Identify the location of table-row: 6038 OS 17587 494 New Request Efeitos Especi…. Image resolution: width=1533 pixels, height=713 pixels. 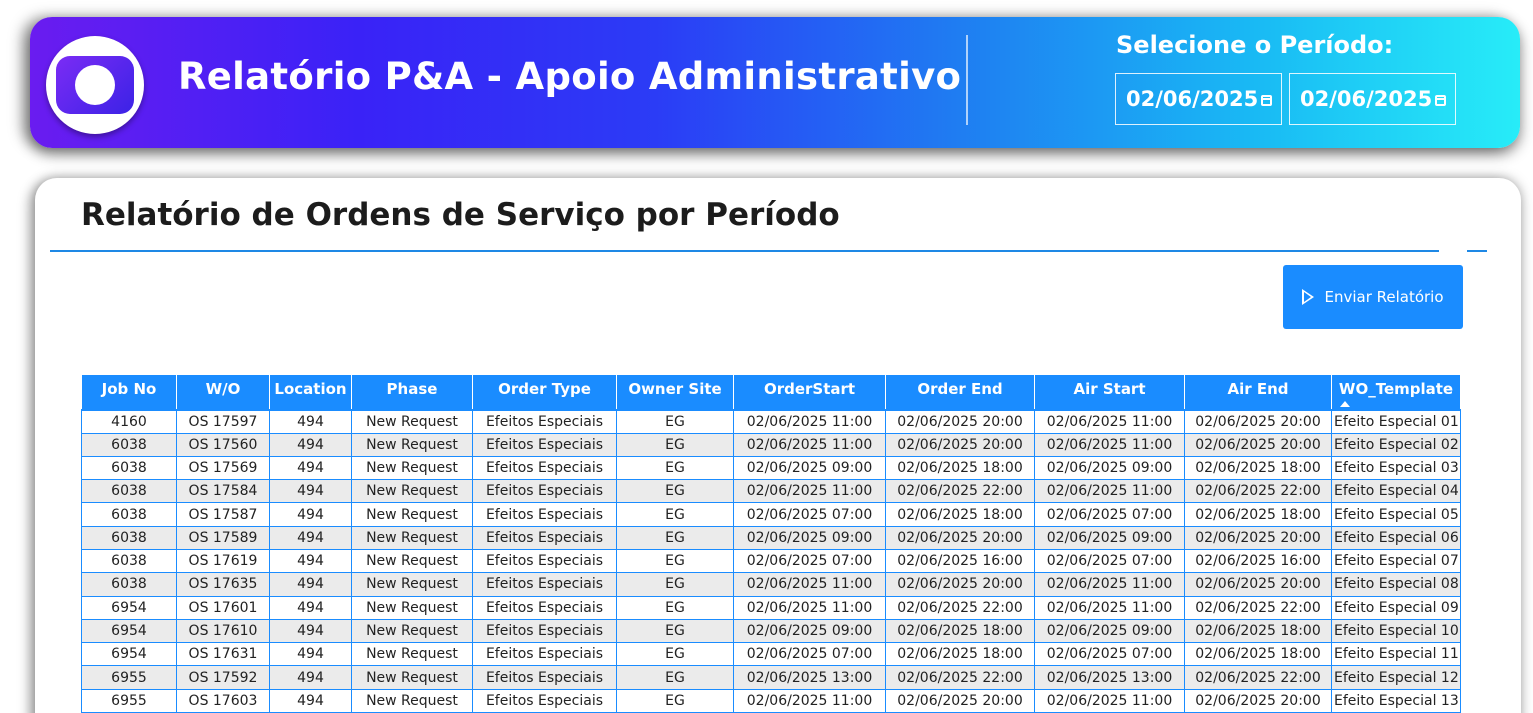
(771, 514).